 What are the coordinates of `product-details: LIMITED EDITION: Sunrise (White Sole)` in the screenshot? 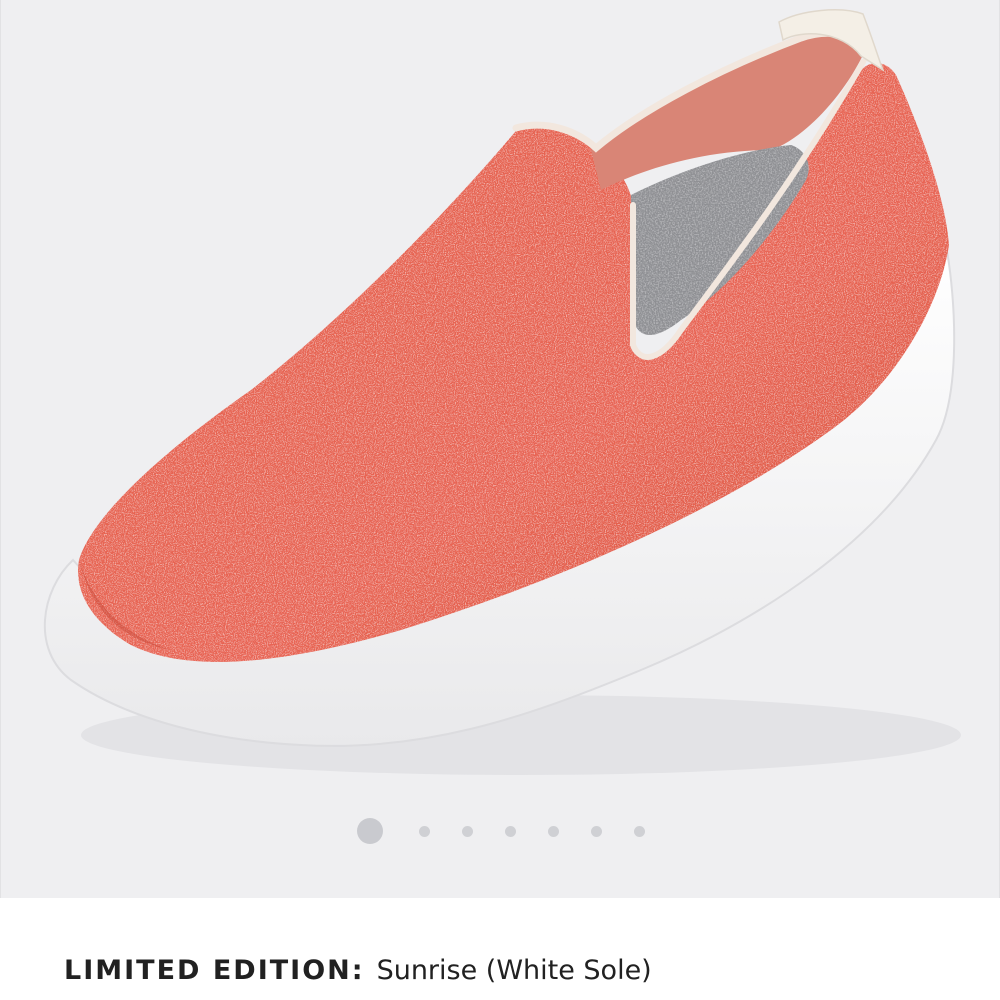 It's located at (358, 977).